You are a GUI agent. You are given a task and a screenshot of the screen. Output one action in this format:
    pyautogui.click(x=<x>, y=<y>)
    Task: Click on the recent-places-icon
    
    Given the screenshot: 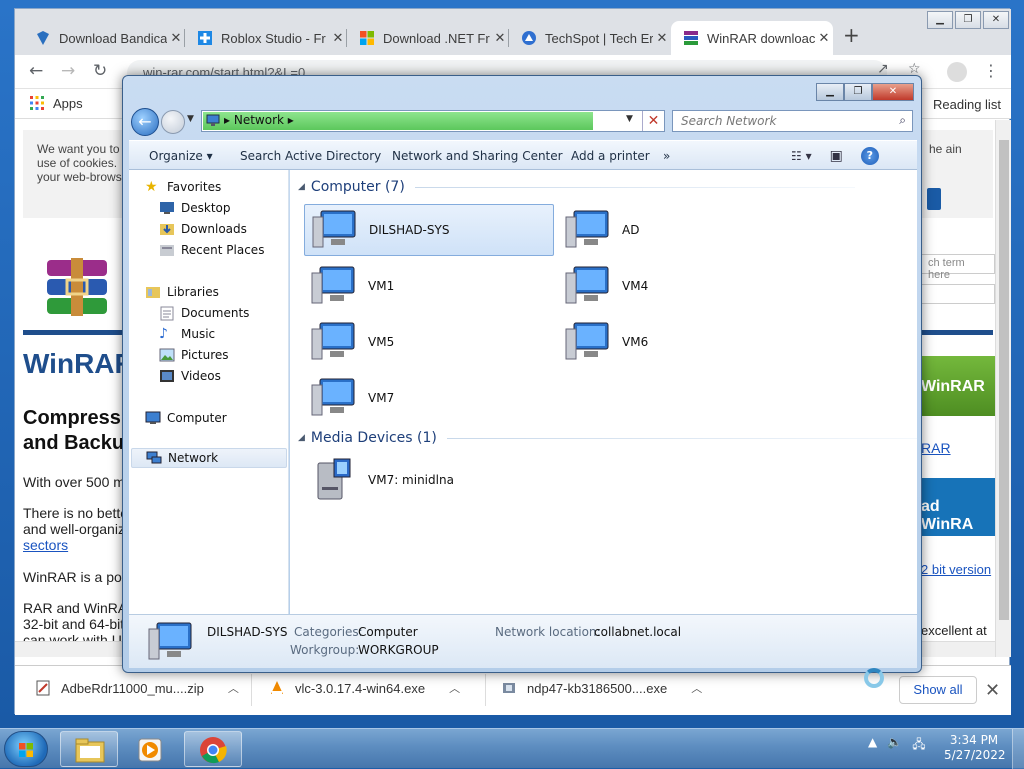 What is the action you would take?
    pyautogui.click(x=167, y=250)
    